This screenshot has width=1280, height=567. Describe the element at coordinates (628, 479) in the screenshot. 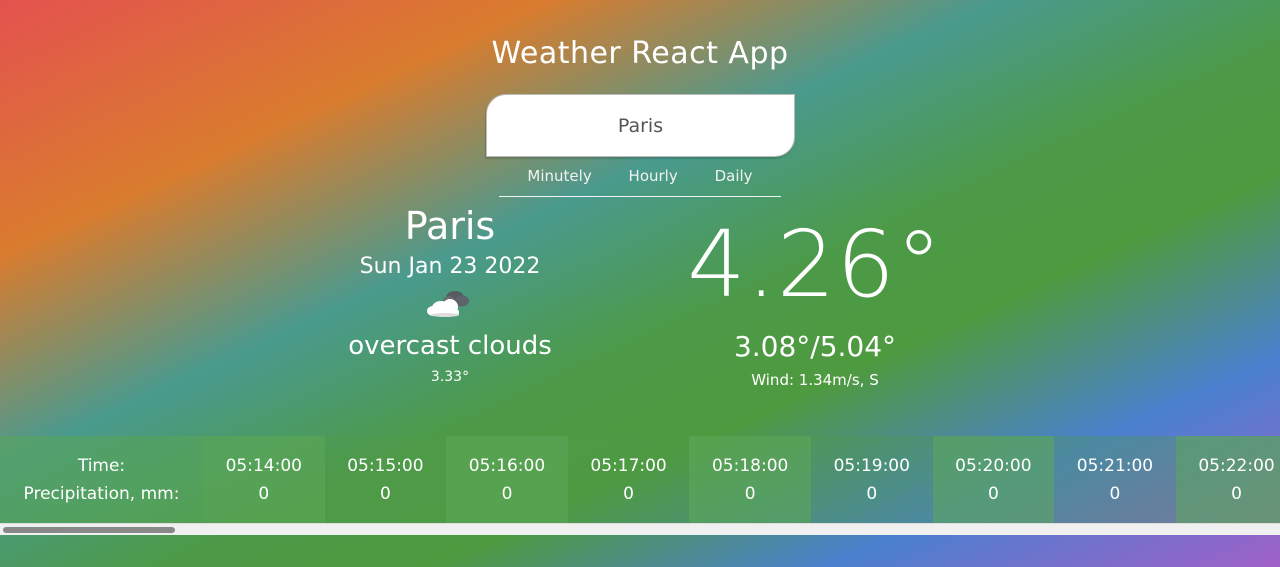

I see `forecast-cell: 05:17:00 0` at that location.